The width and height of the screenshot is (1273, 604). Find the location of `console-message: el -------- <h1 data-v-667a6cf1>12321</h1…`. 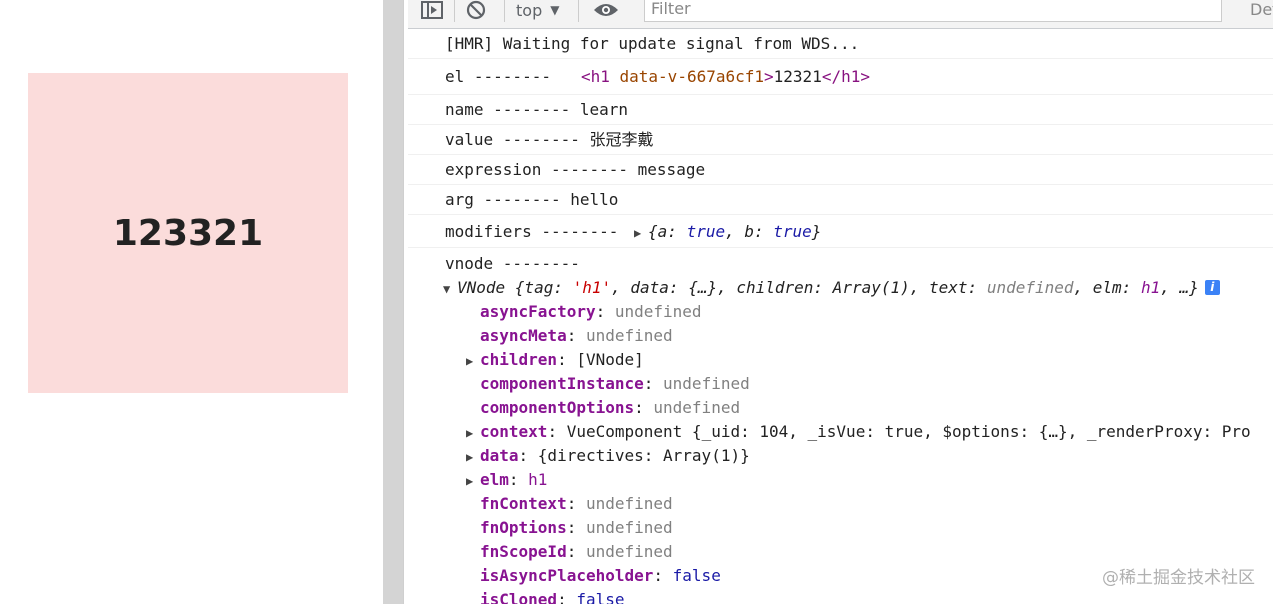

console-message: el -------- <h1 data-v-667a6cf1>12321</h1… is located at coordinates (840, 77).